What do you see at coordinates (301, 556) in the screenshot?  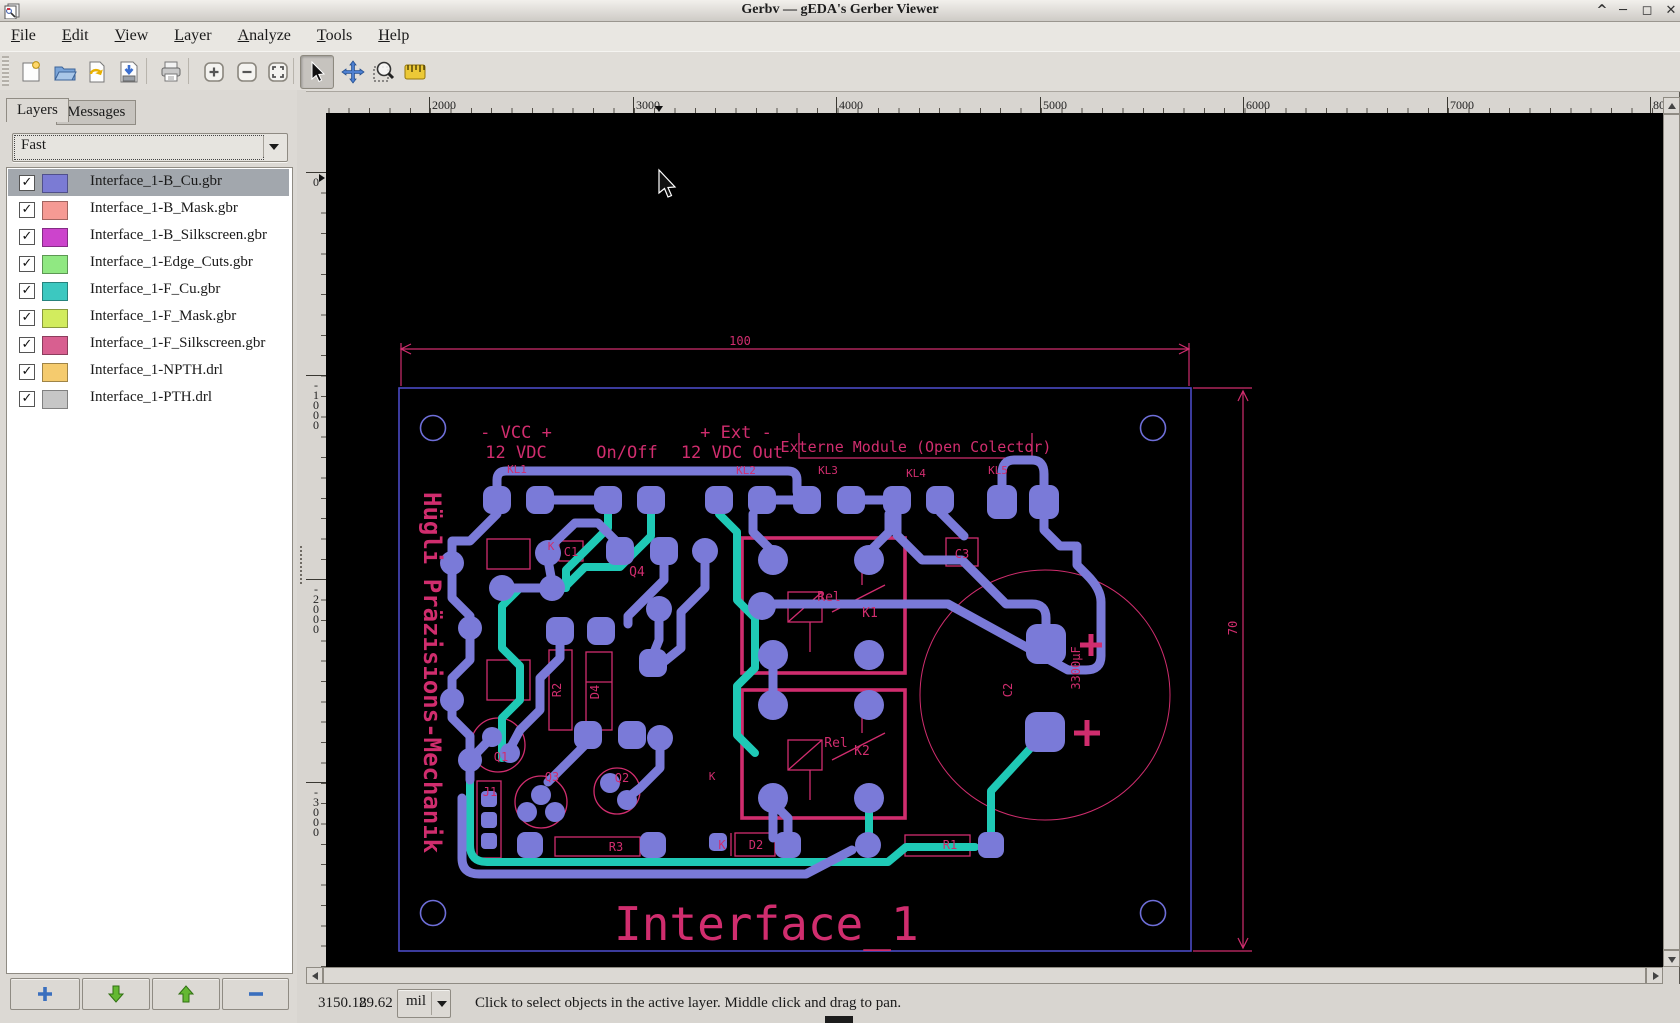 I see `pane-splitter` at bounding box center [301, 556].